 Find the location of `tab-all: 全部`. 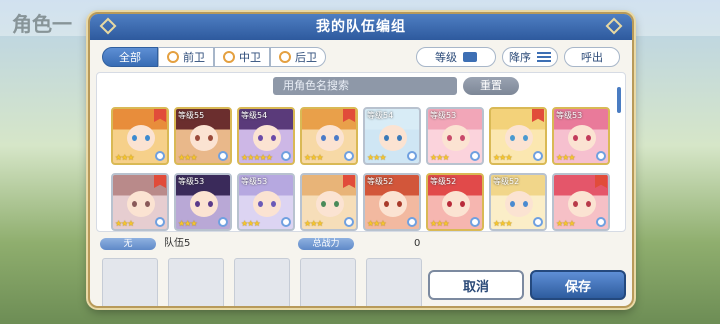

tab-all: 全部 is located at coordinates (130, 57).